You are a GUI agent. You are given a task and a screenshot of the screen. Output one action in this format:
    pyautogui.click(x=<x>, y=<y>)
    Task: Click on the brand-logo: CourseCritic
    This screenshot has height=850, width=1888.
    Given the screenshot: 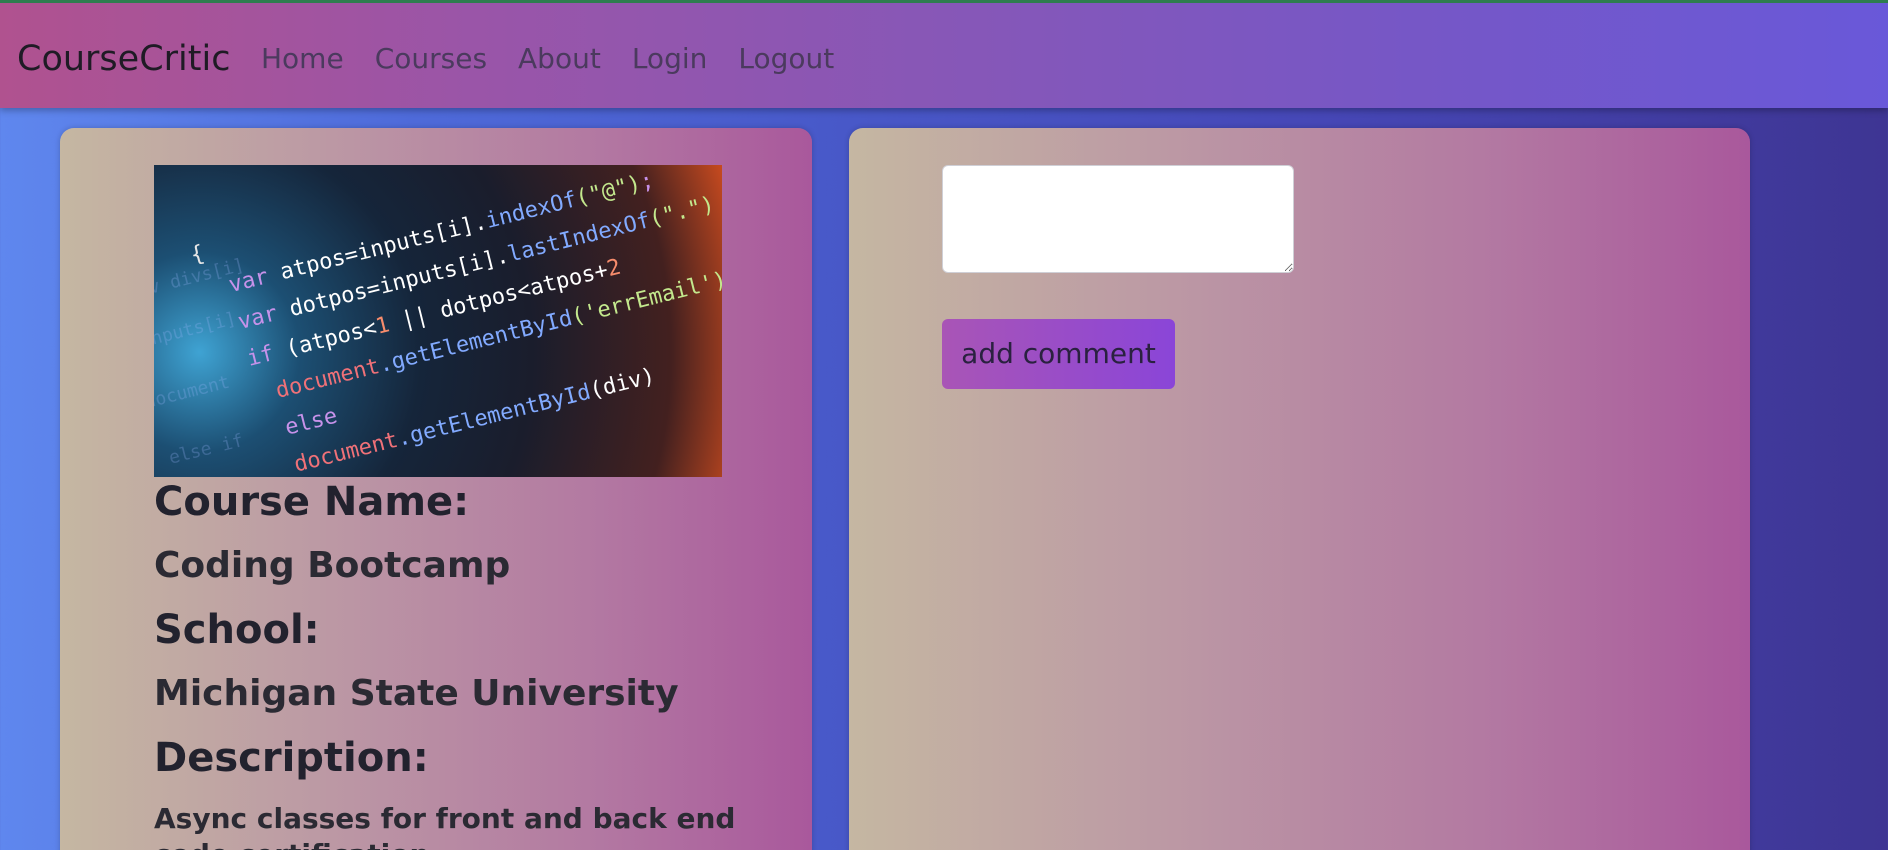 What is the action you would take?
    pyautogui.click(x=123, y=59)
    